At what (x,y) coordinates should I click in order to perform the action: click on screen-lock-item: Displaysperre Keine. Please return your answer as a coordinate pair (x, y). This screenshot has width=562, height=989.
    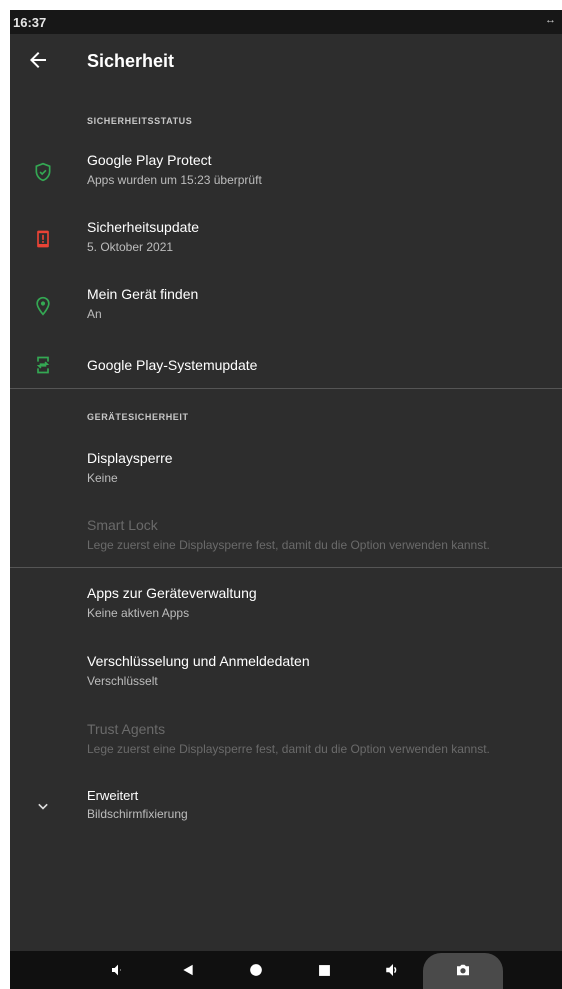
    Looking at the image, I should click on (286, 472).